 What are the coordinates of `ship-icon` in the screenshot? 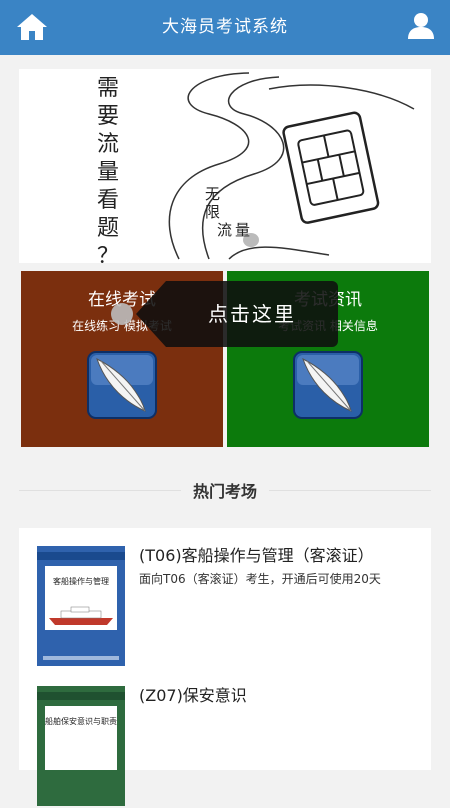 It's located at (81, 615).